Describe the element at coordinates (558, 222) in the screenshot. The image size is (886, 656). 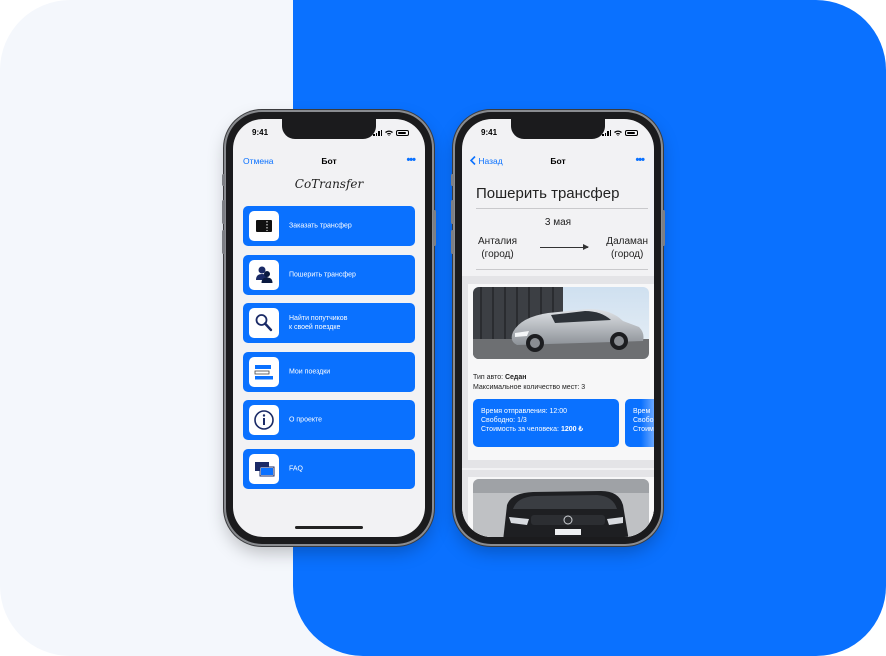
I see `trip-date: 3 мая` at that location.